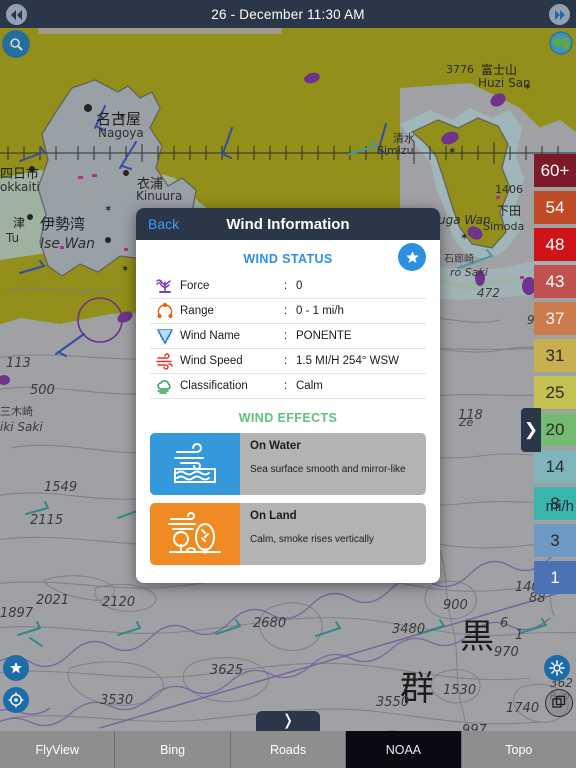 The image size is (576, 768). Describe the element at coordinates (555, 207) in the screenshot. I see `wind-scale-cell: 54` at that location.